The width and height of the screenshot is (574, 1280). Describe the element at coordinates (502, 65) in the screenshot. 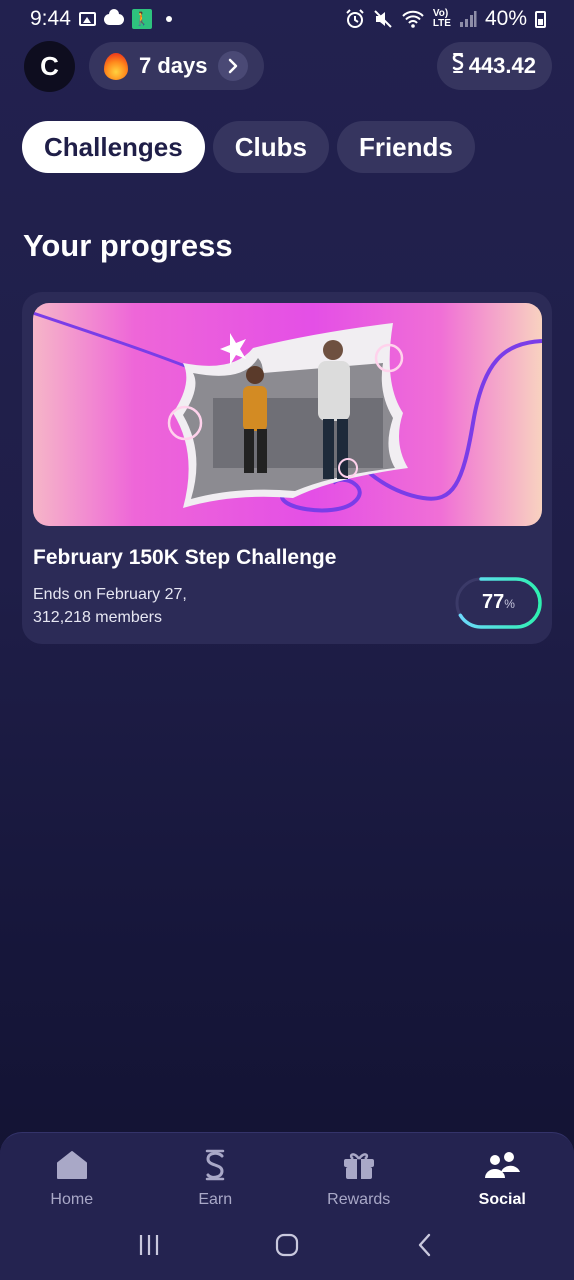

I see `balance-value: 443.42` at that location.